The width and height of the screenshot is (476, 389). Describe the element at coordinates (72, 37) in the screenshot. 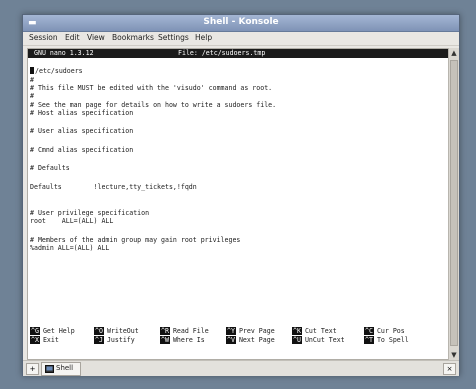

I see `menu-edit: Edit` at that location.